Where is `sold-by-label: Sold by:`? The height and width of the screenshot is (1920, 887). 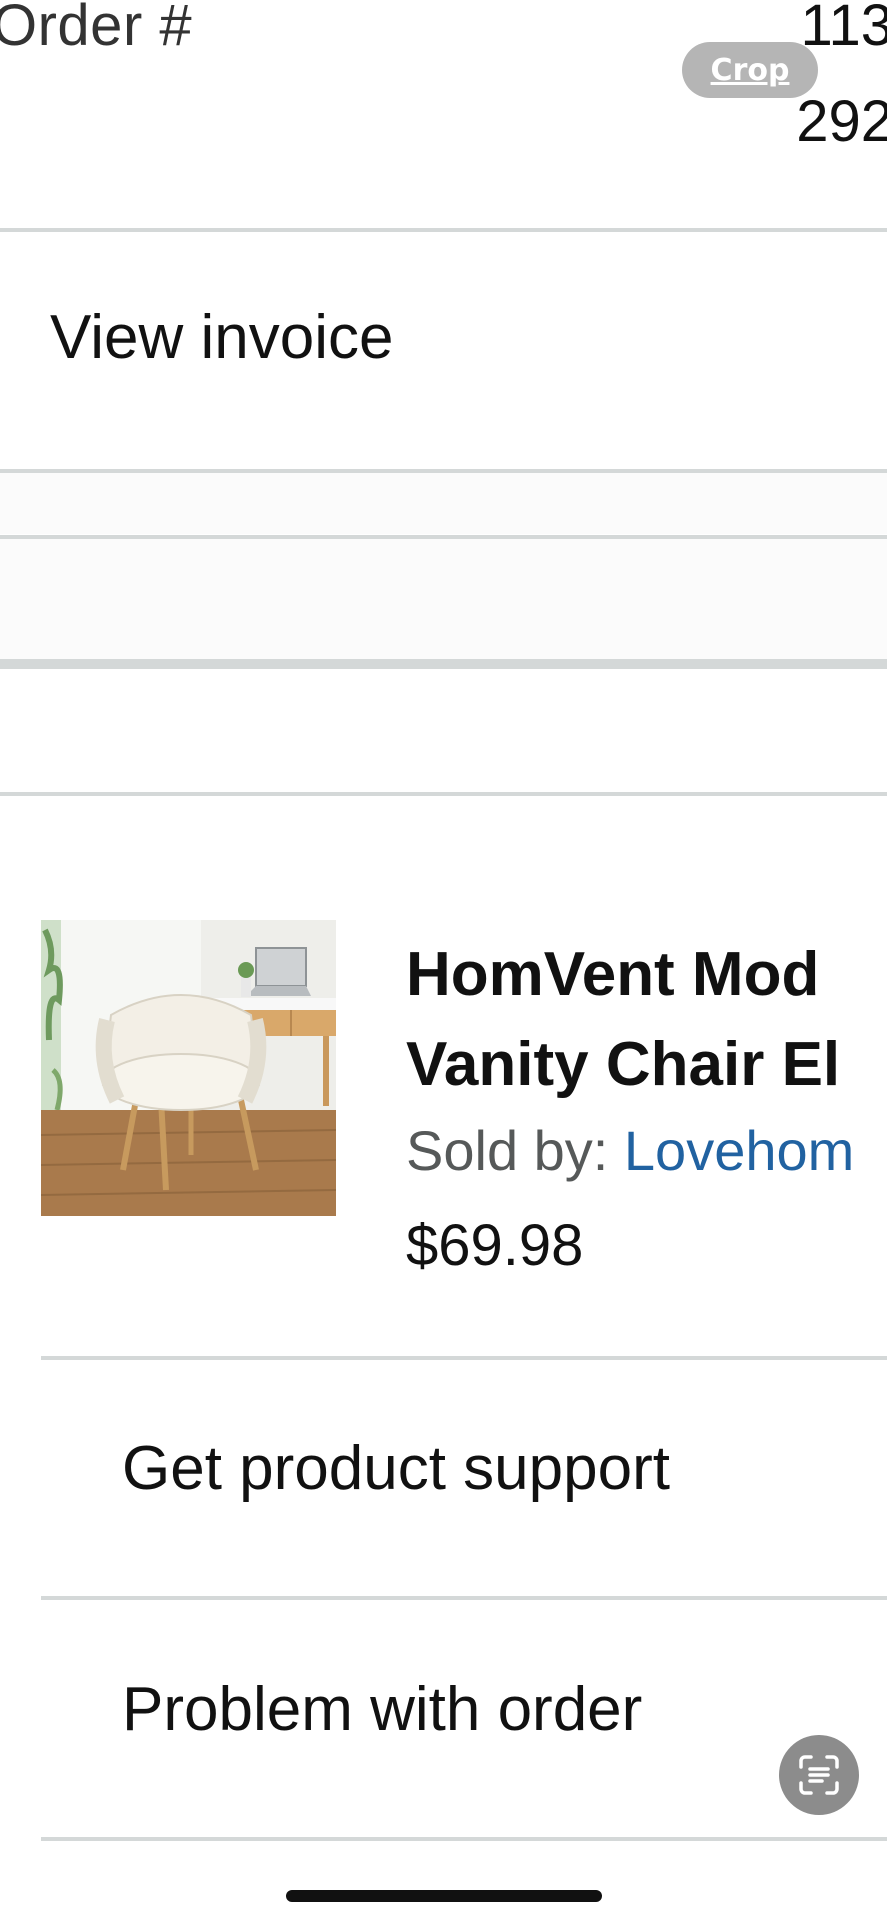 sold-by-label: Sold by: is located at coordinates (515, 1150).